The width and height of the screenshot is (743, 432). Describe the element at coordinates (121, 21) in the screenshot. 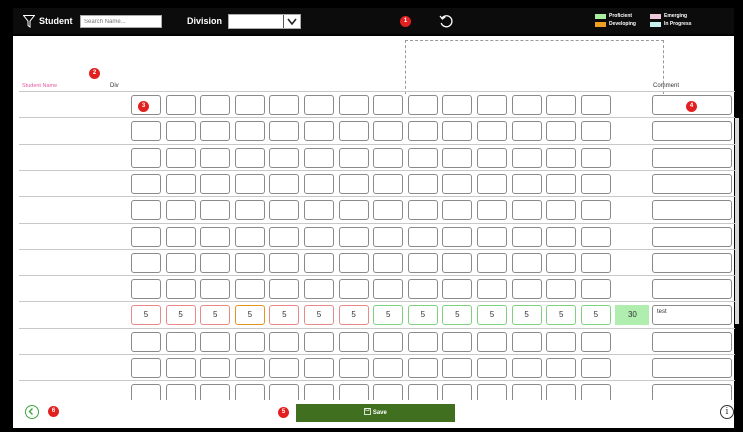

I see `search-input` at that location.